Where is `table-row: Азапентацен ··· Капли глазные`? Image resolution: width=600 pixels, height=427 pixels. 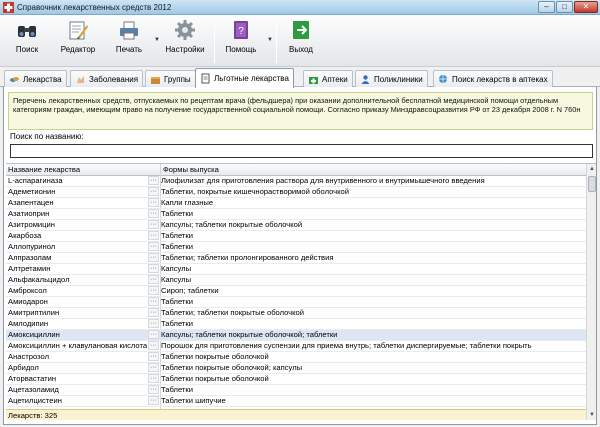 table-row: Азапентацен ··· Капли глазные is located at coordinates (296, 203).